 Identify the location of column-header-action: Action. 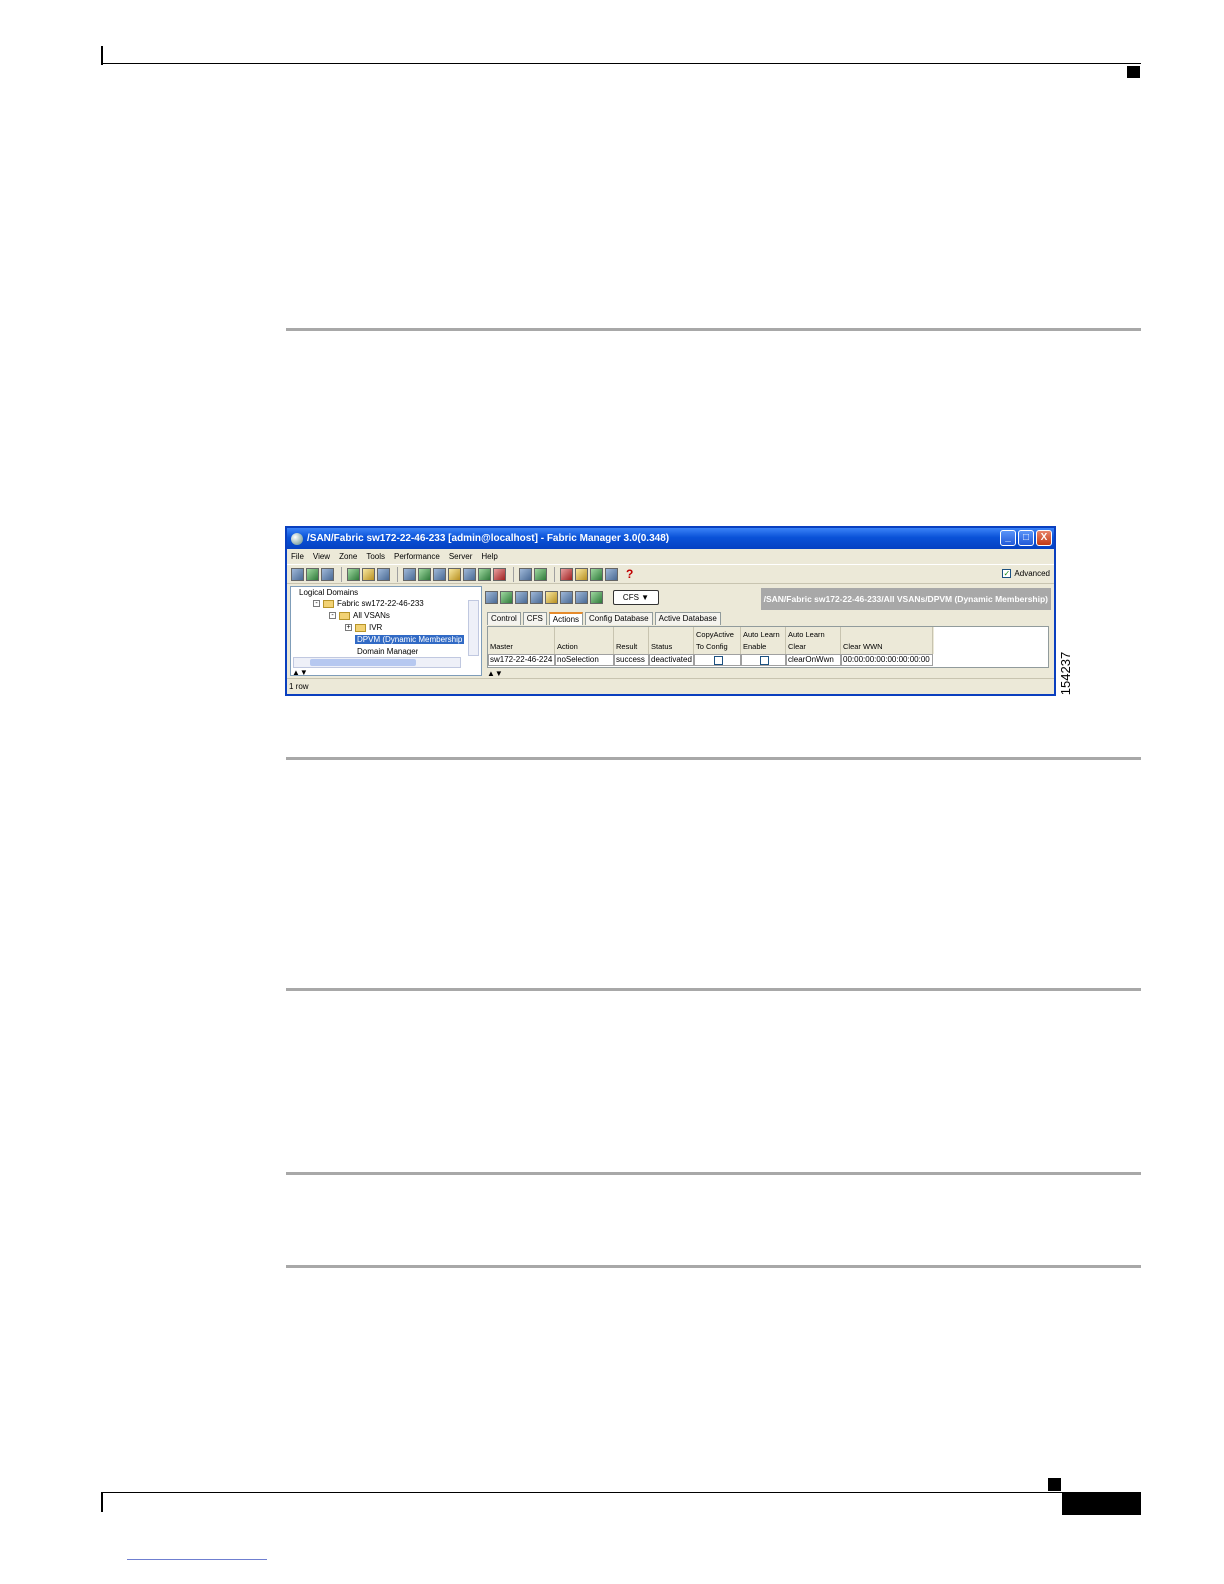
(584, 640).